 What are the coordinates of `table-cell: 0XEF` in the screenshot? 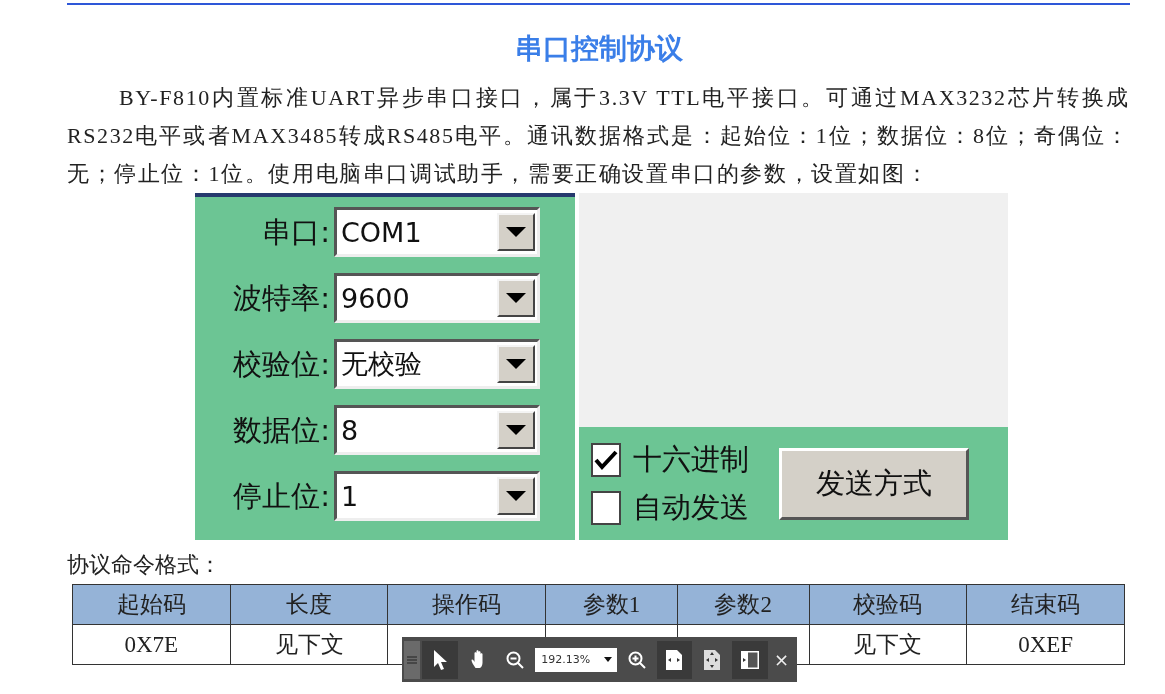 It's located at (1045, 644).